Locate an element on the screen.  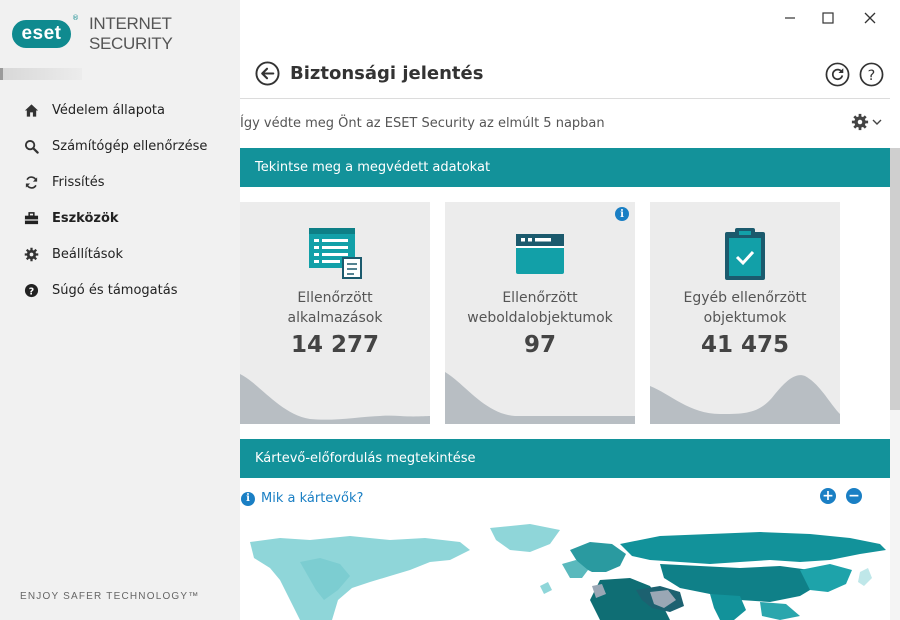
refresh-circle-icon is located at coordinates (837, 74).